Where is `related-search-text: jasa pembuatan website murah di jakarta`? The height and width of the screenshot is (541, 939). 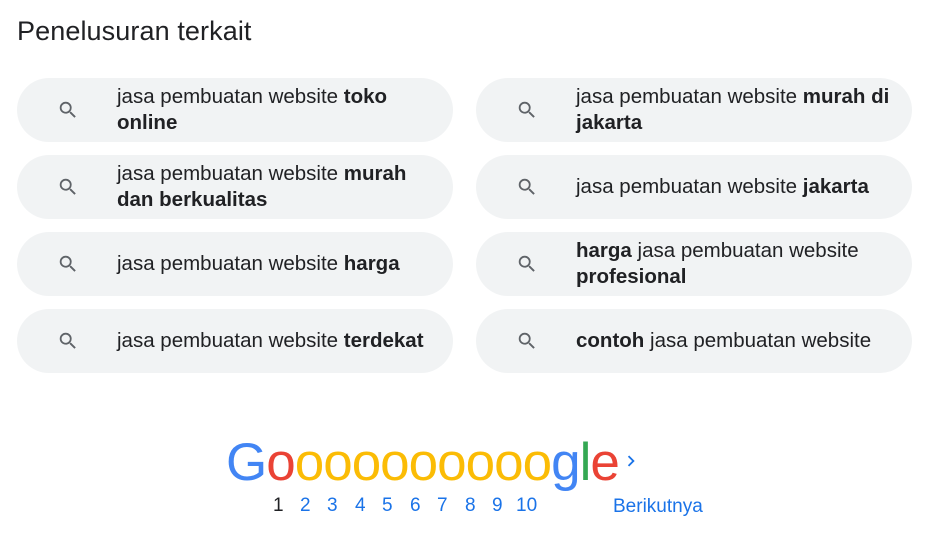
related-search-text: jasa pembuatan website murah di jakarta is located at coordinates (734, 110).